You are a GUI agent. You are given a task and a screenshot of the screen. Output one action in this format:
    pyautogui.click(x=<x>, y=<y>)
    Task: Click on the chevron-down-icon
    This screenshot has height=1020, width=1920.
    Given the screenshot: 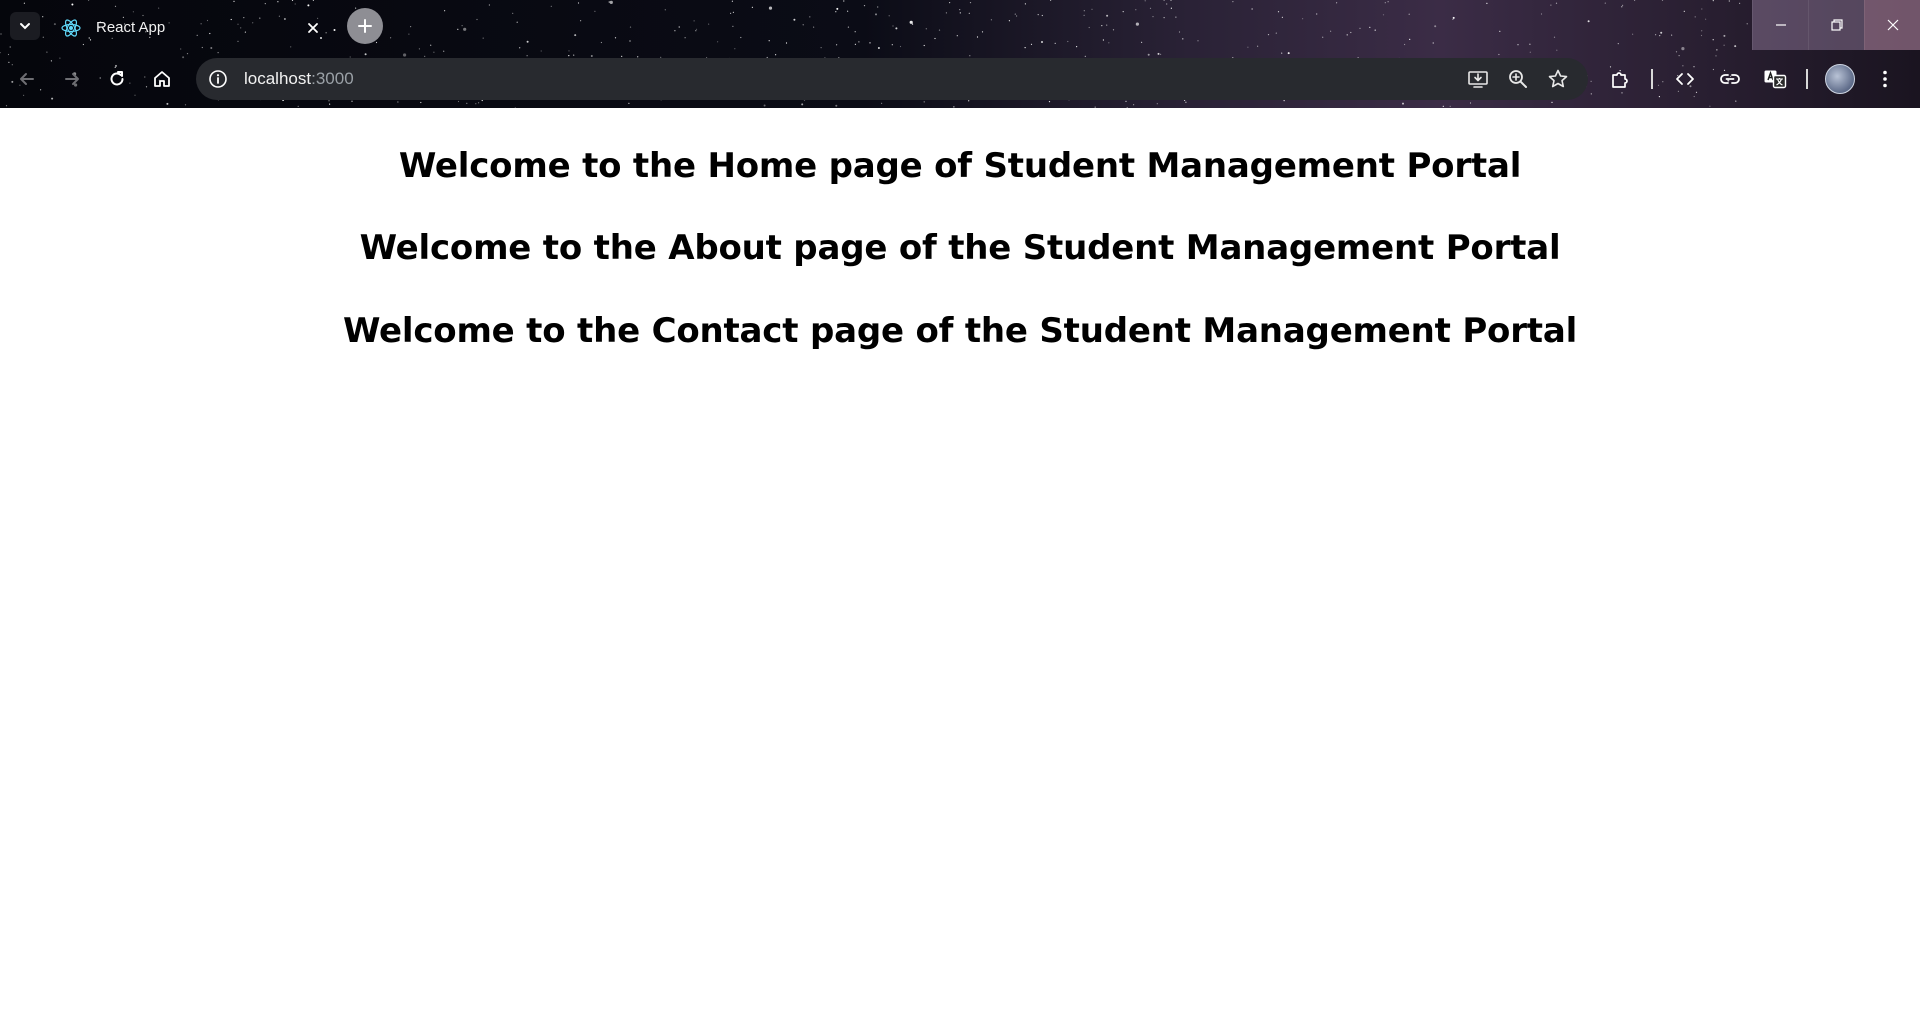 What is the action you would take?
    pyautogui.click(x=25, y=26)
    